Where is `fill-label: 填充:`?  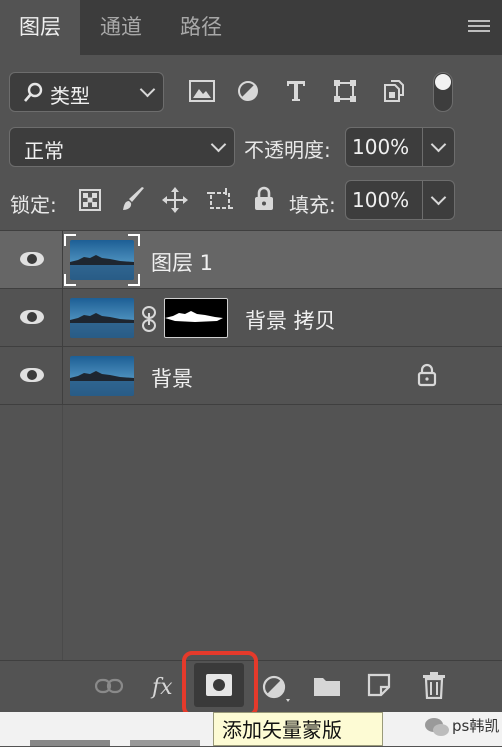 fill-label: 填充: is located at coordinates (312, 205).